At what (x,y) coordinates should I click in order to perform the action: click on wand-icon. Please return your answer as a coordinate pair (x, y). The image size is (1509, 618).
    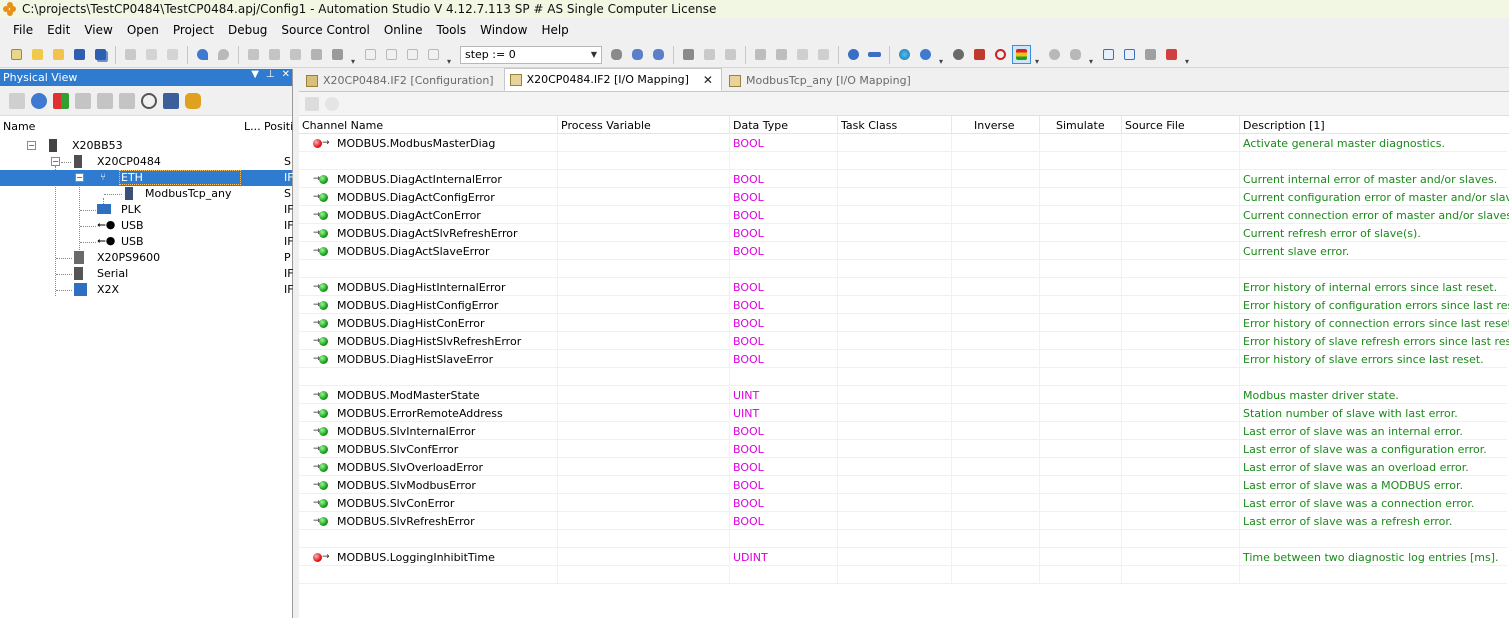
    Looking at the image, I should click on (312, 103).